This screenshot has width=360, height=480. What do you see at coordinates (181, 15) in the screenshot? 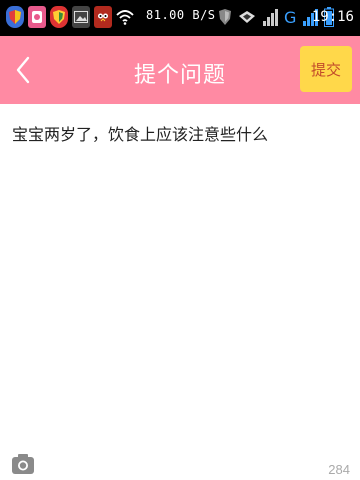
I see `network-speed: 81.00 B/S` at bounding box center [181, 15].